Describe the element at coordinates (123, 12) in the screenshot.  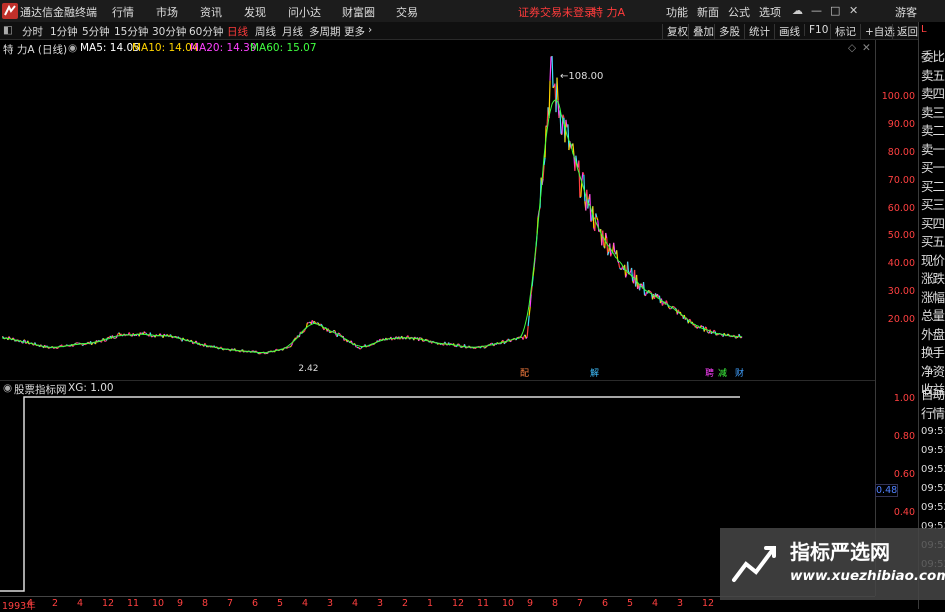
I see `menu-market: 行情` at that location.